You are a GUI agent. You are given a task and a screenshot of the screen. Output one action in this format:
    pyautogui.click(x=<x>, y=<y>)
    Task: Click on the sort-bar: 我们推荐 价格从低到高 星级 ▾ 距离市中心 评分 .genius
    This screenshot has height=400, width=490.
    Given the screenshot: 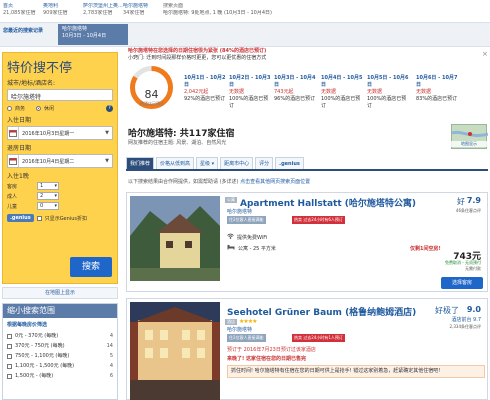 What is the action you would take?
    pyautogui.click(x=307, y=164)
    